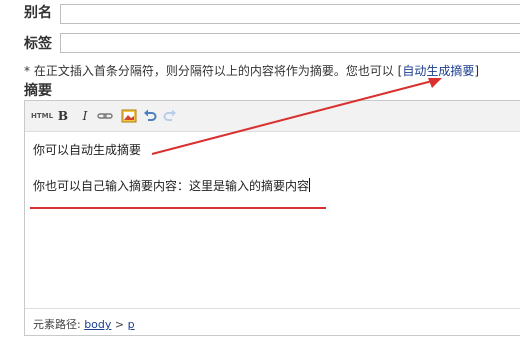  Describe the element at coordinates (172, 167) in the screenshot. I see `editor-content: 你可以自动生成摘要 你也可以自己输入摘要内容：这里是输入的摘要内容` at that location.